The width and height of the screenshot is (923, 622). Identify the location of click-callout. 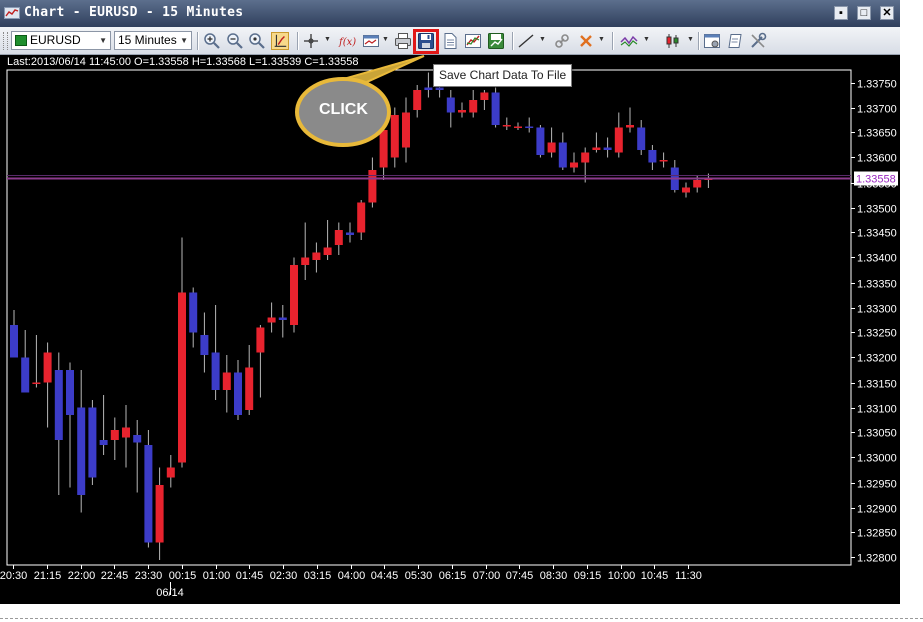
(360, 101).